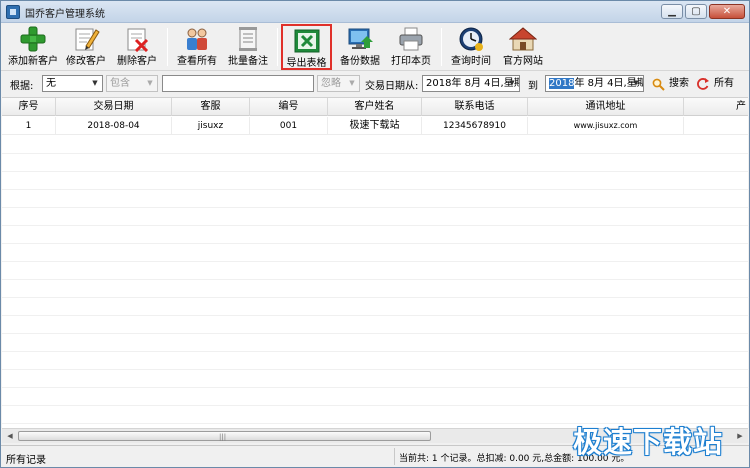  I want to click on add-customer-label: 添加新客户, so click(33, 61).